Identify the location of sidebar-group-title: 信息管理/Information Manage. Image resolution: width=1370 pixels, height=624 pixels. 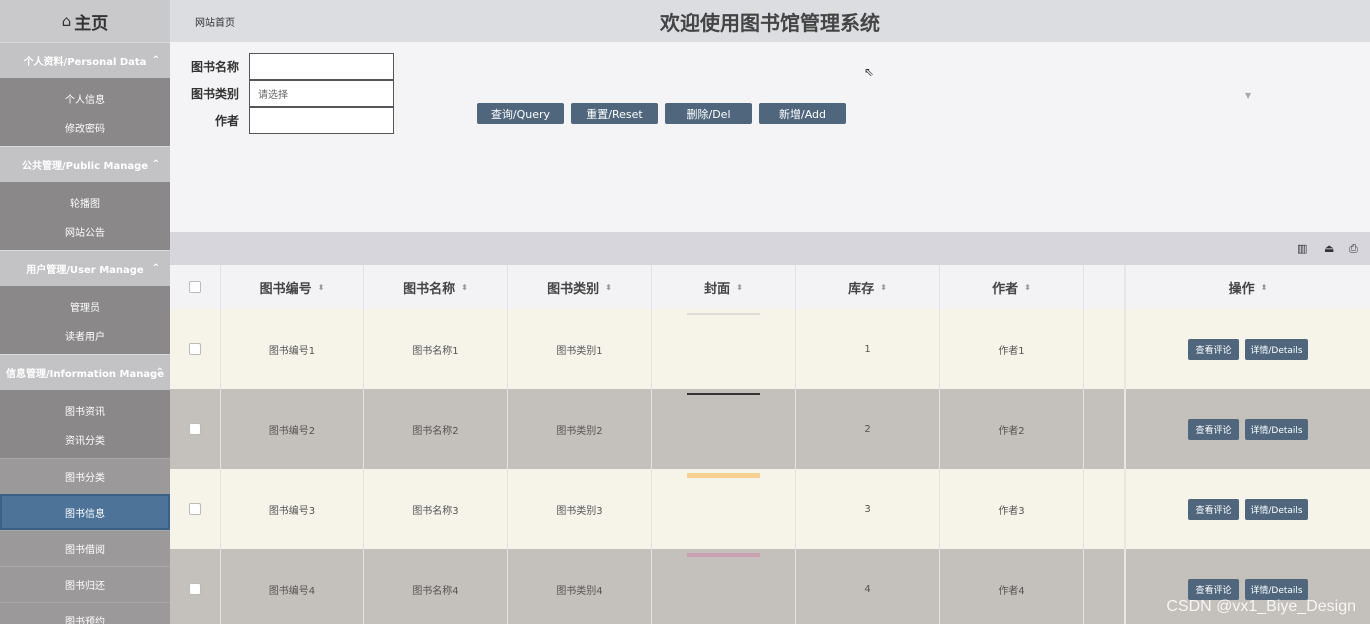
(85, 374).